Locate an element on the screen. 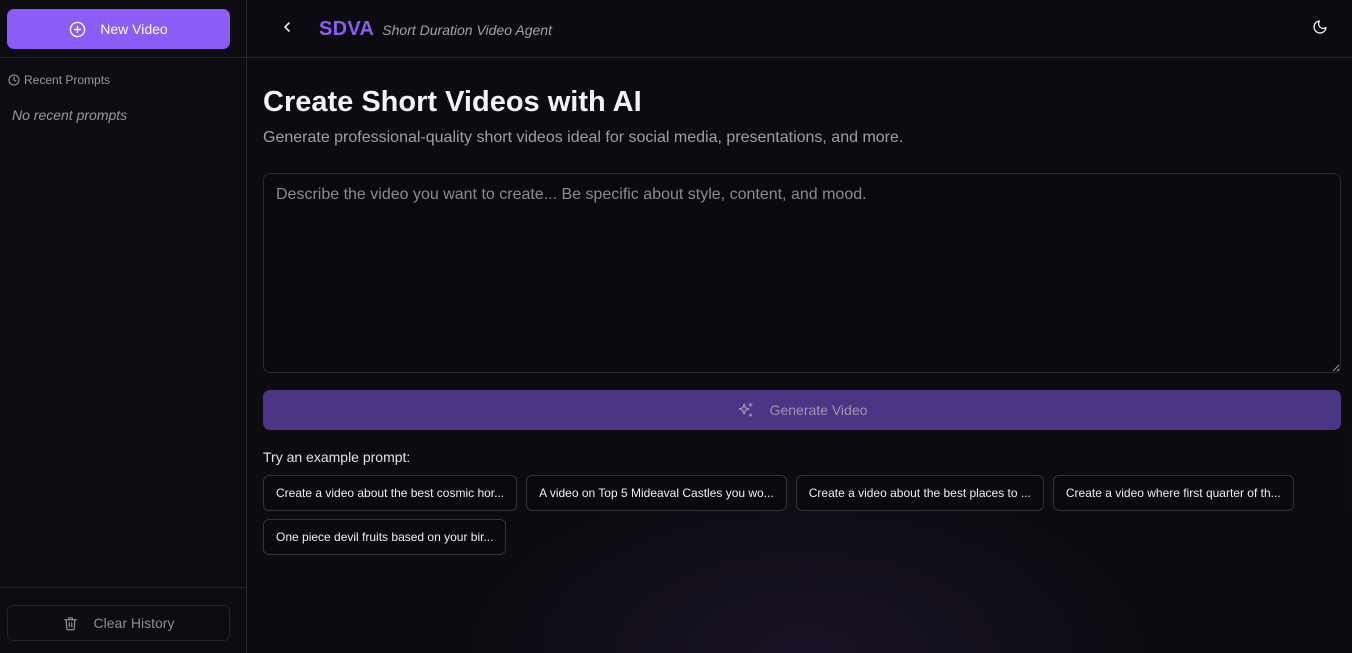  examples-label: Try an example prompt: is located at coordinates (337, 457).